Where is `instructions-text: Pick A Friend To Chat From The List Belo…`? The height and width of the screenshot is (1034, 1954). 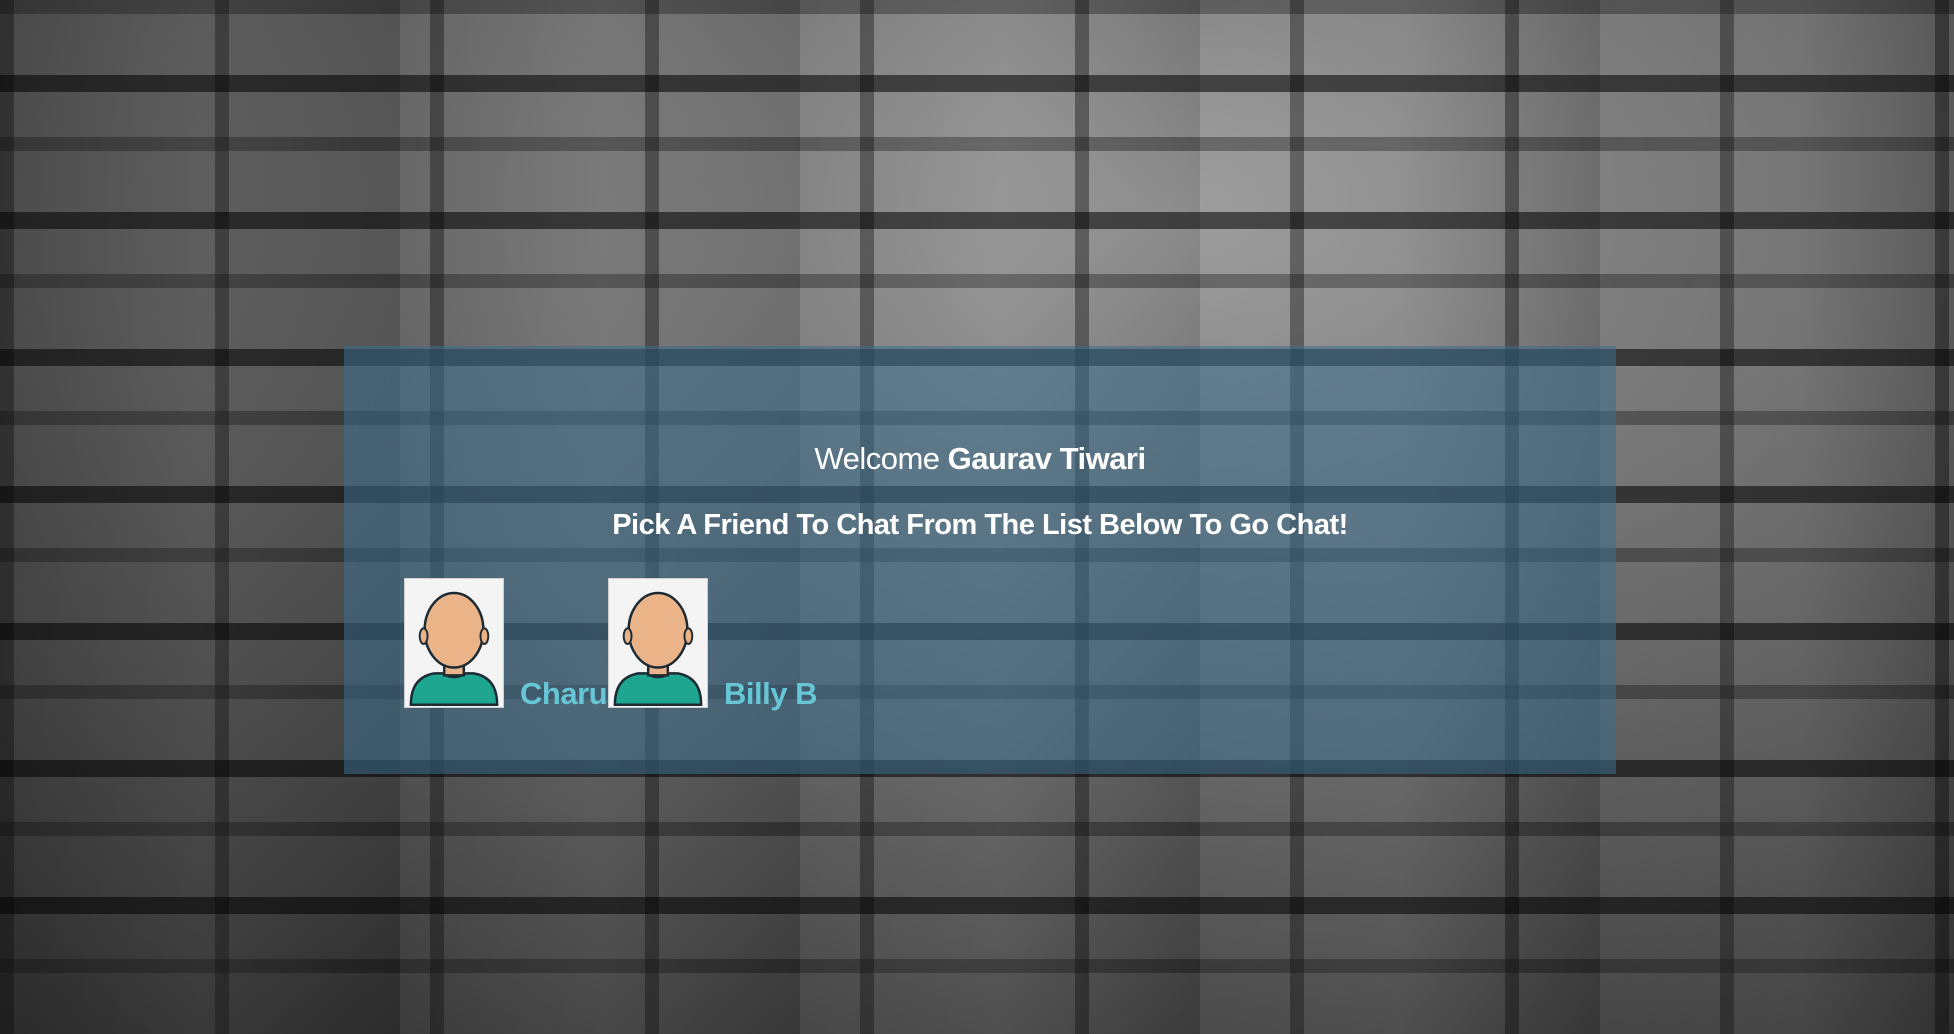 instructions-text: Pick A Friend To Chat From The List Belo… is located at coordinates (980, 525).